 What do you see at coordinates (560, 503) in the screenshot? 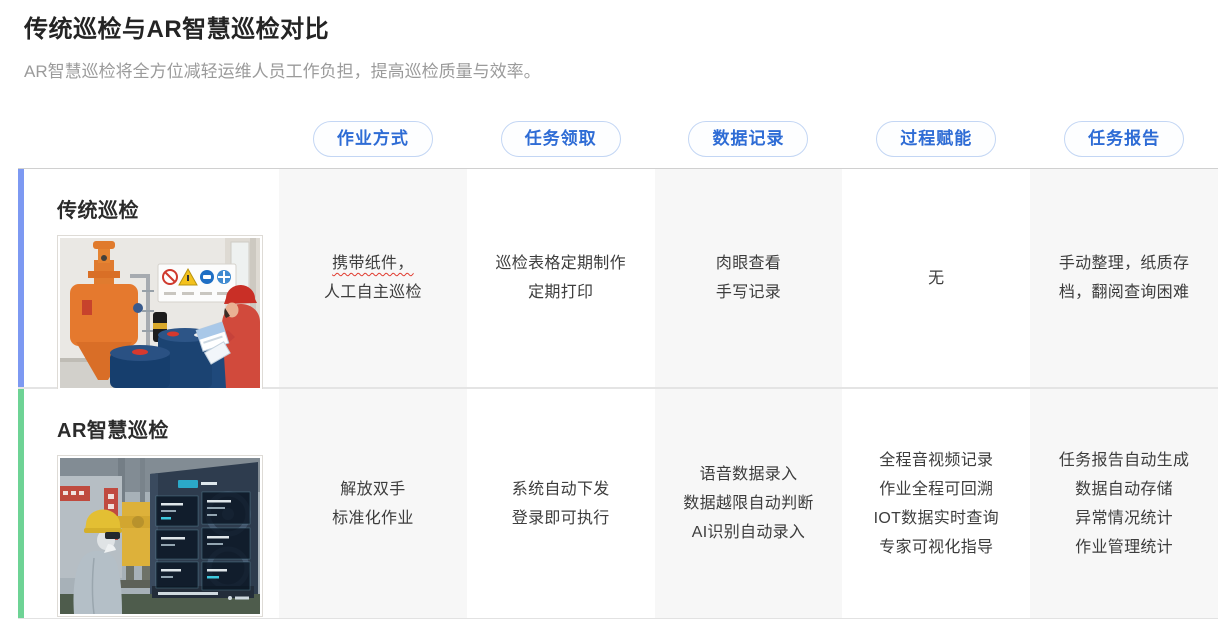
I see `cell-ar-task-claim: 系统自动下发 登录即可执行` at bounding box center [560, 503].